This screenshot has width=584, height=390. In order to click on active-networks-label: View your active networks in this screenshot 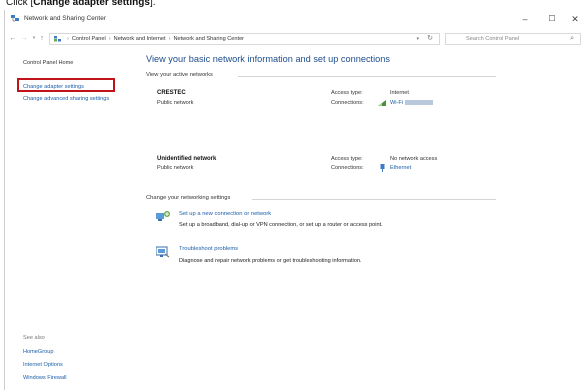, I will do `click(179, 75)`.